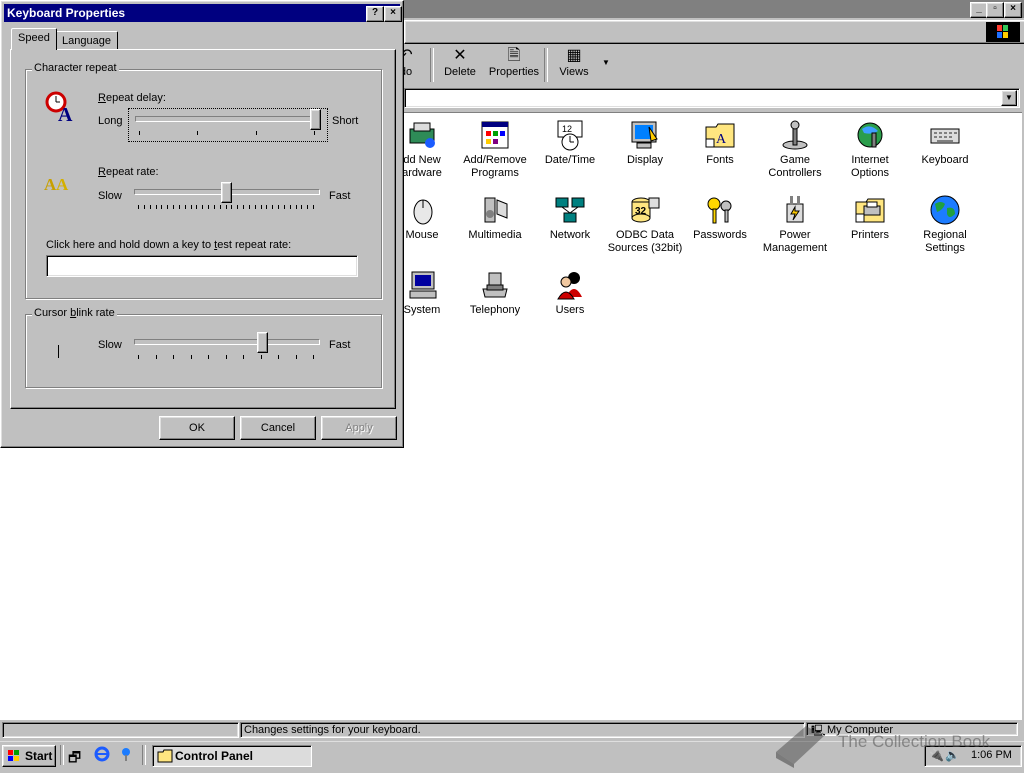 The height and width of the screenshot is (773, 1024). I want to click on item-label: Printers, so click(870, 235).